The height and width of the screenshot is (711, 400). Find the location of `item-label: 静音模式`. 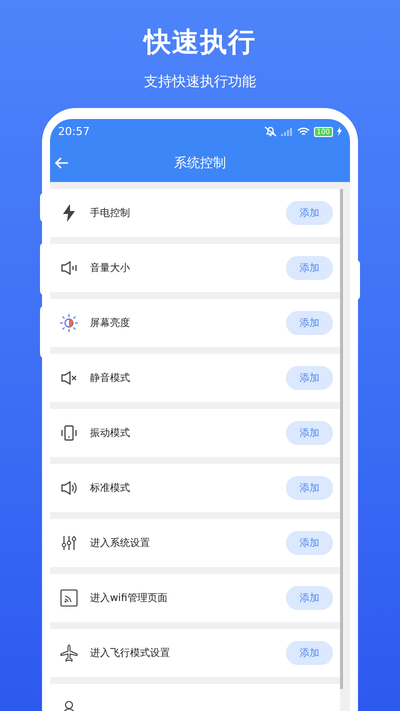

item-label: 静音模式 is located at coordinates (110, 378).